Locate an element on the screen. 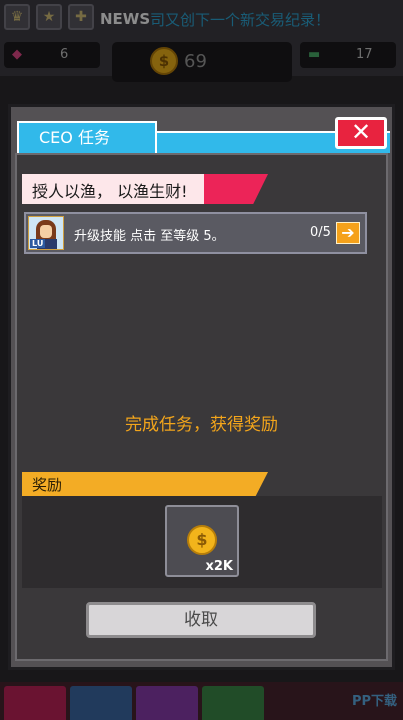 This screenshot has height=720, width=403. collect-button: 收取 is located at coordinates (201, 620).